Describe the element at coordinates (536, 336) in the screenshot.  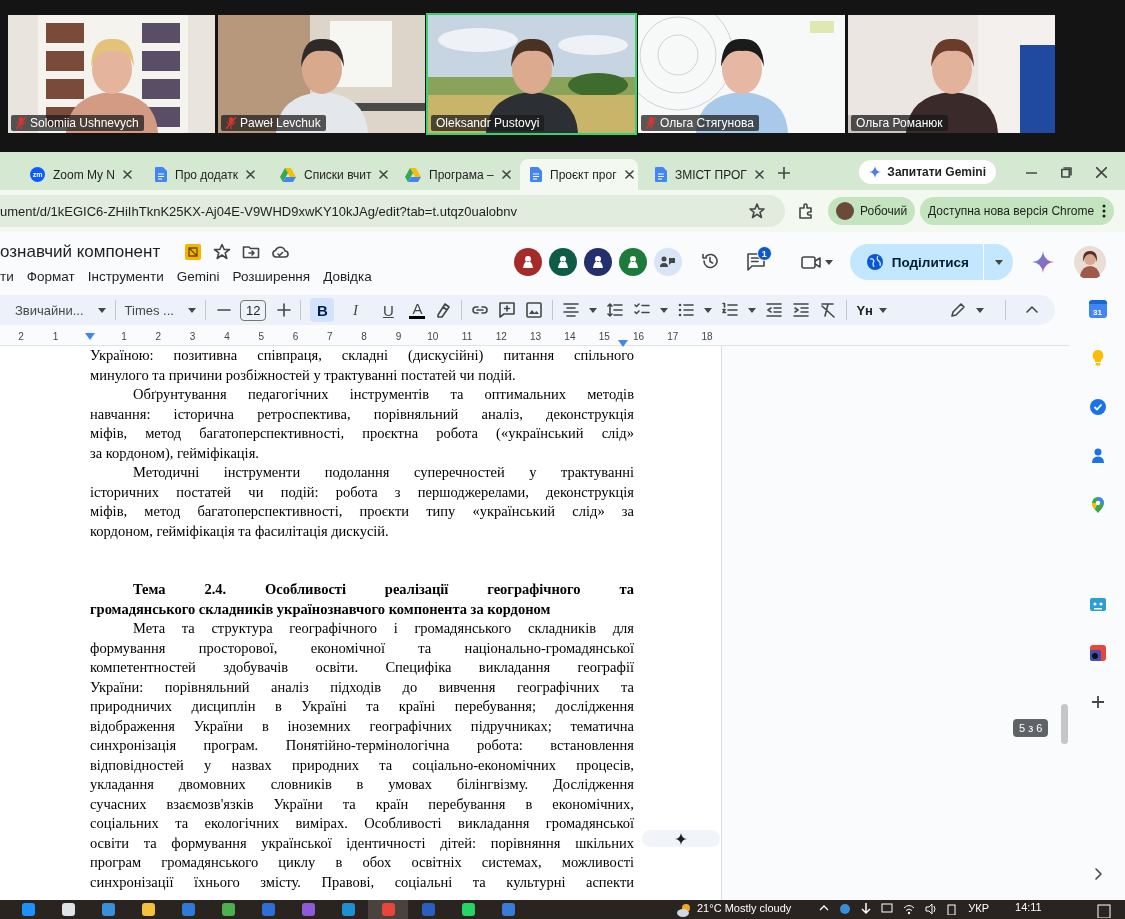
I see `ruler-number: 13` at that location.